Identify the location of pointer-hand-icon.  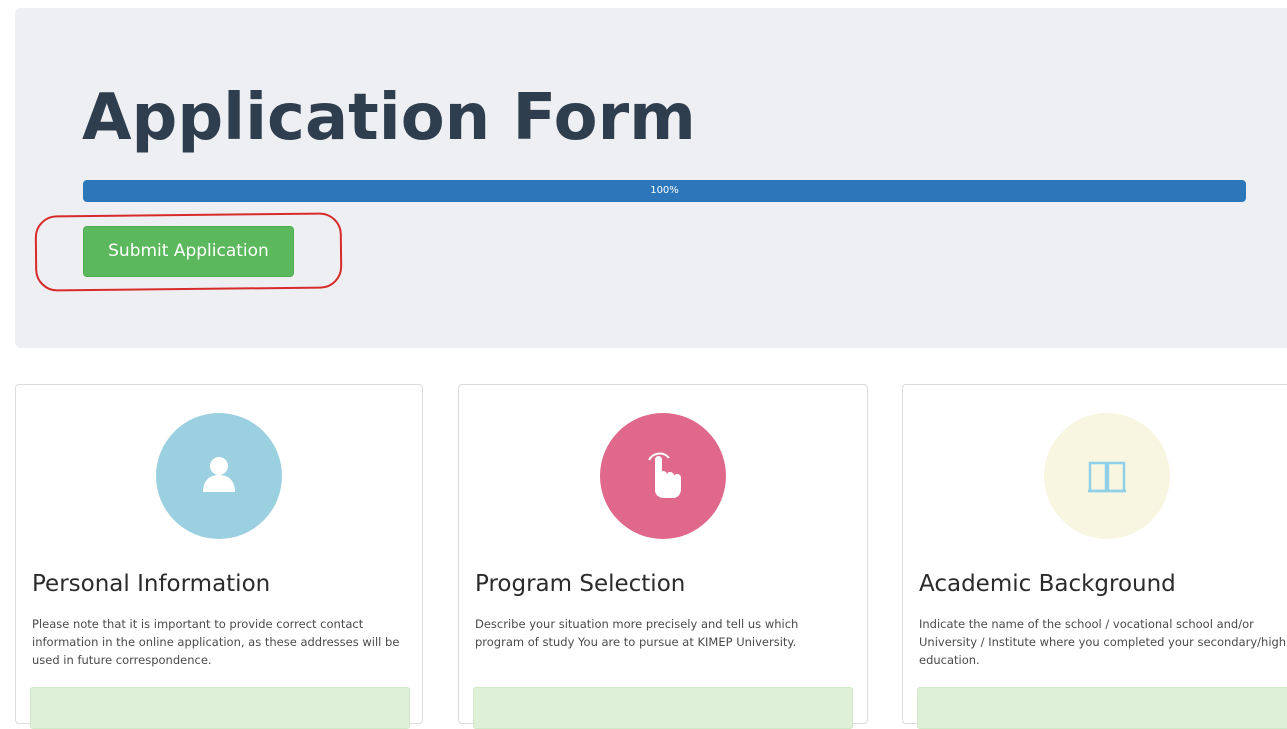
(664, 475).